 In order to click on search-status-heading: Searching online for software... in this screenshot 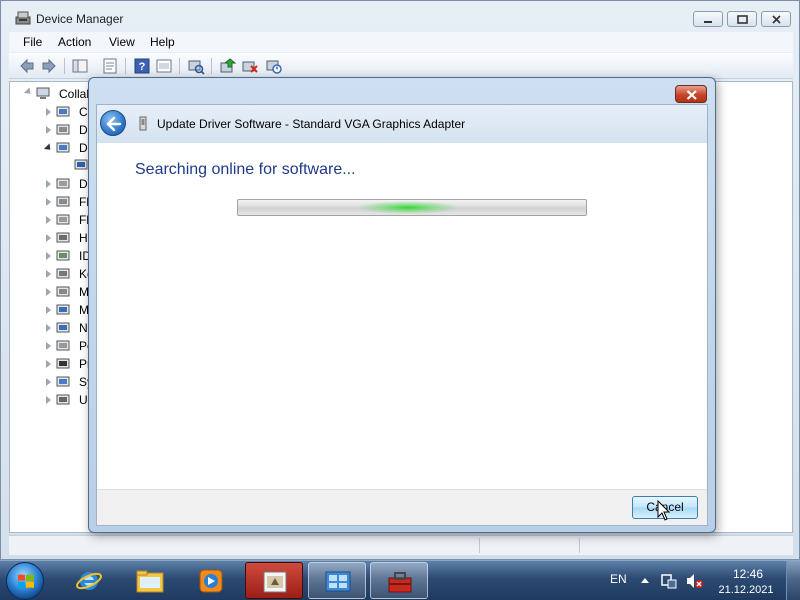, I will do `click(245, 169)`.